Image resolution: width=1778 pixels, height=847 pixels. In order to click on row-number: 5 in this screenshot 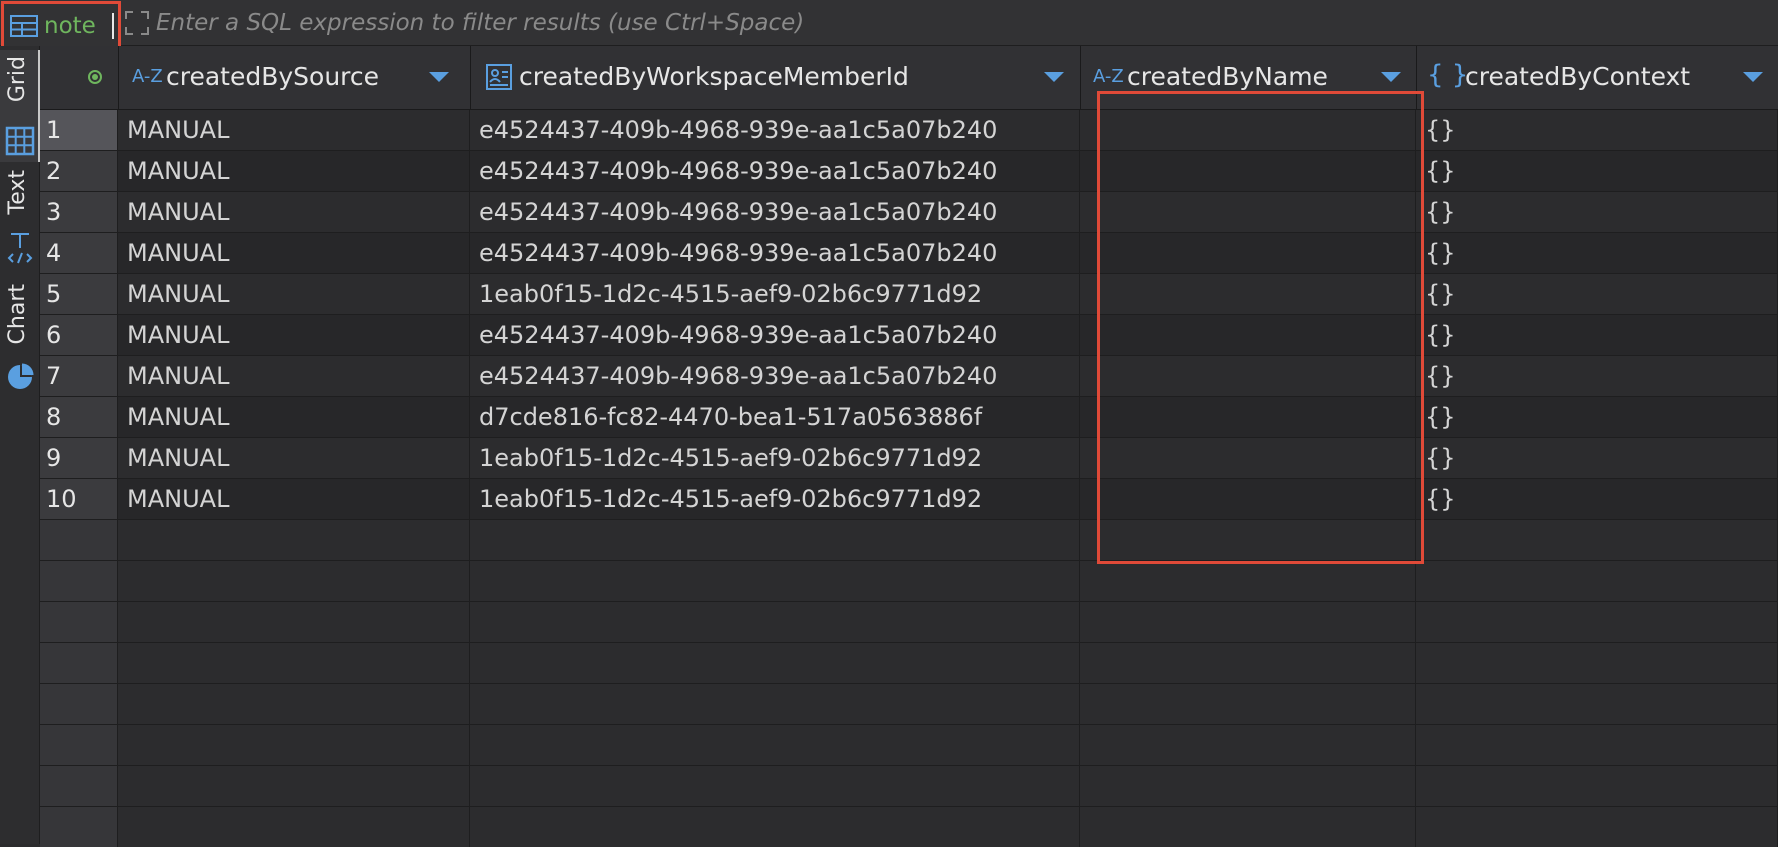, I will do `click(79, 294)`.